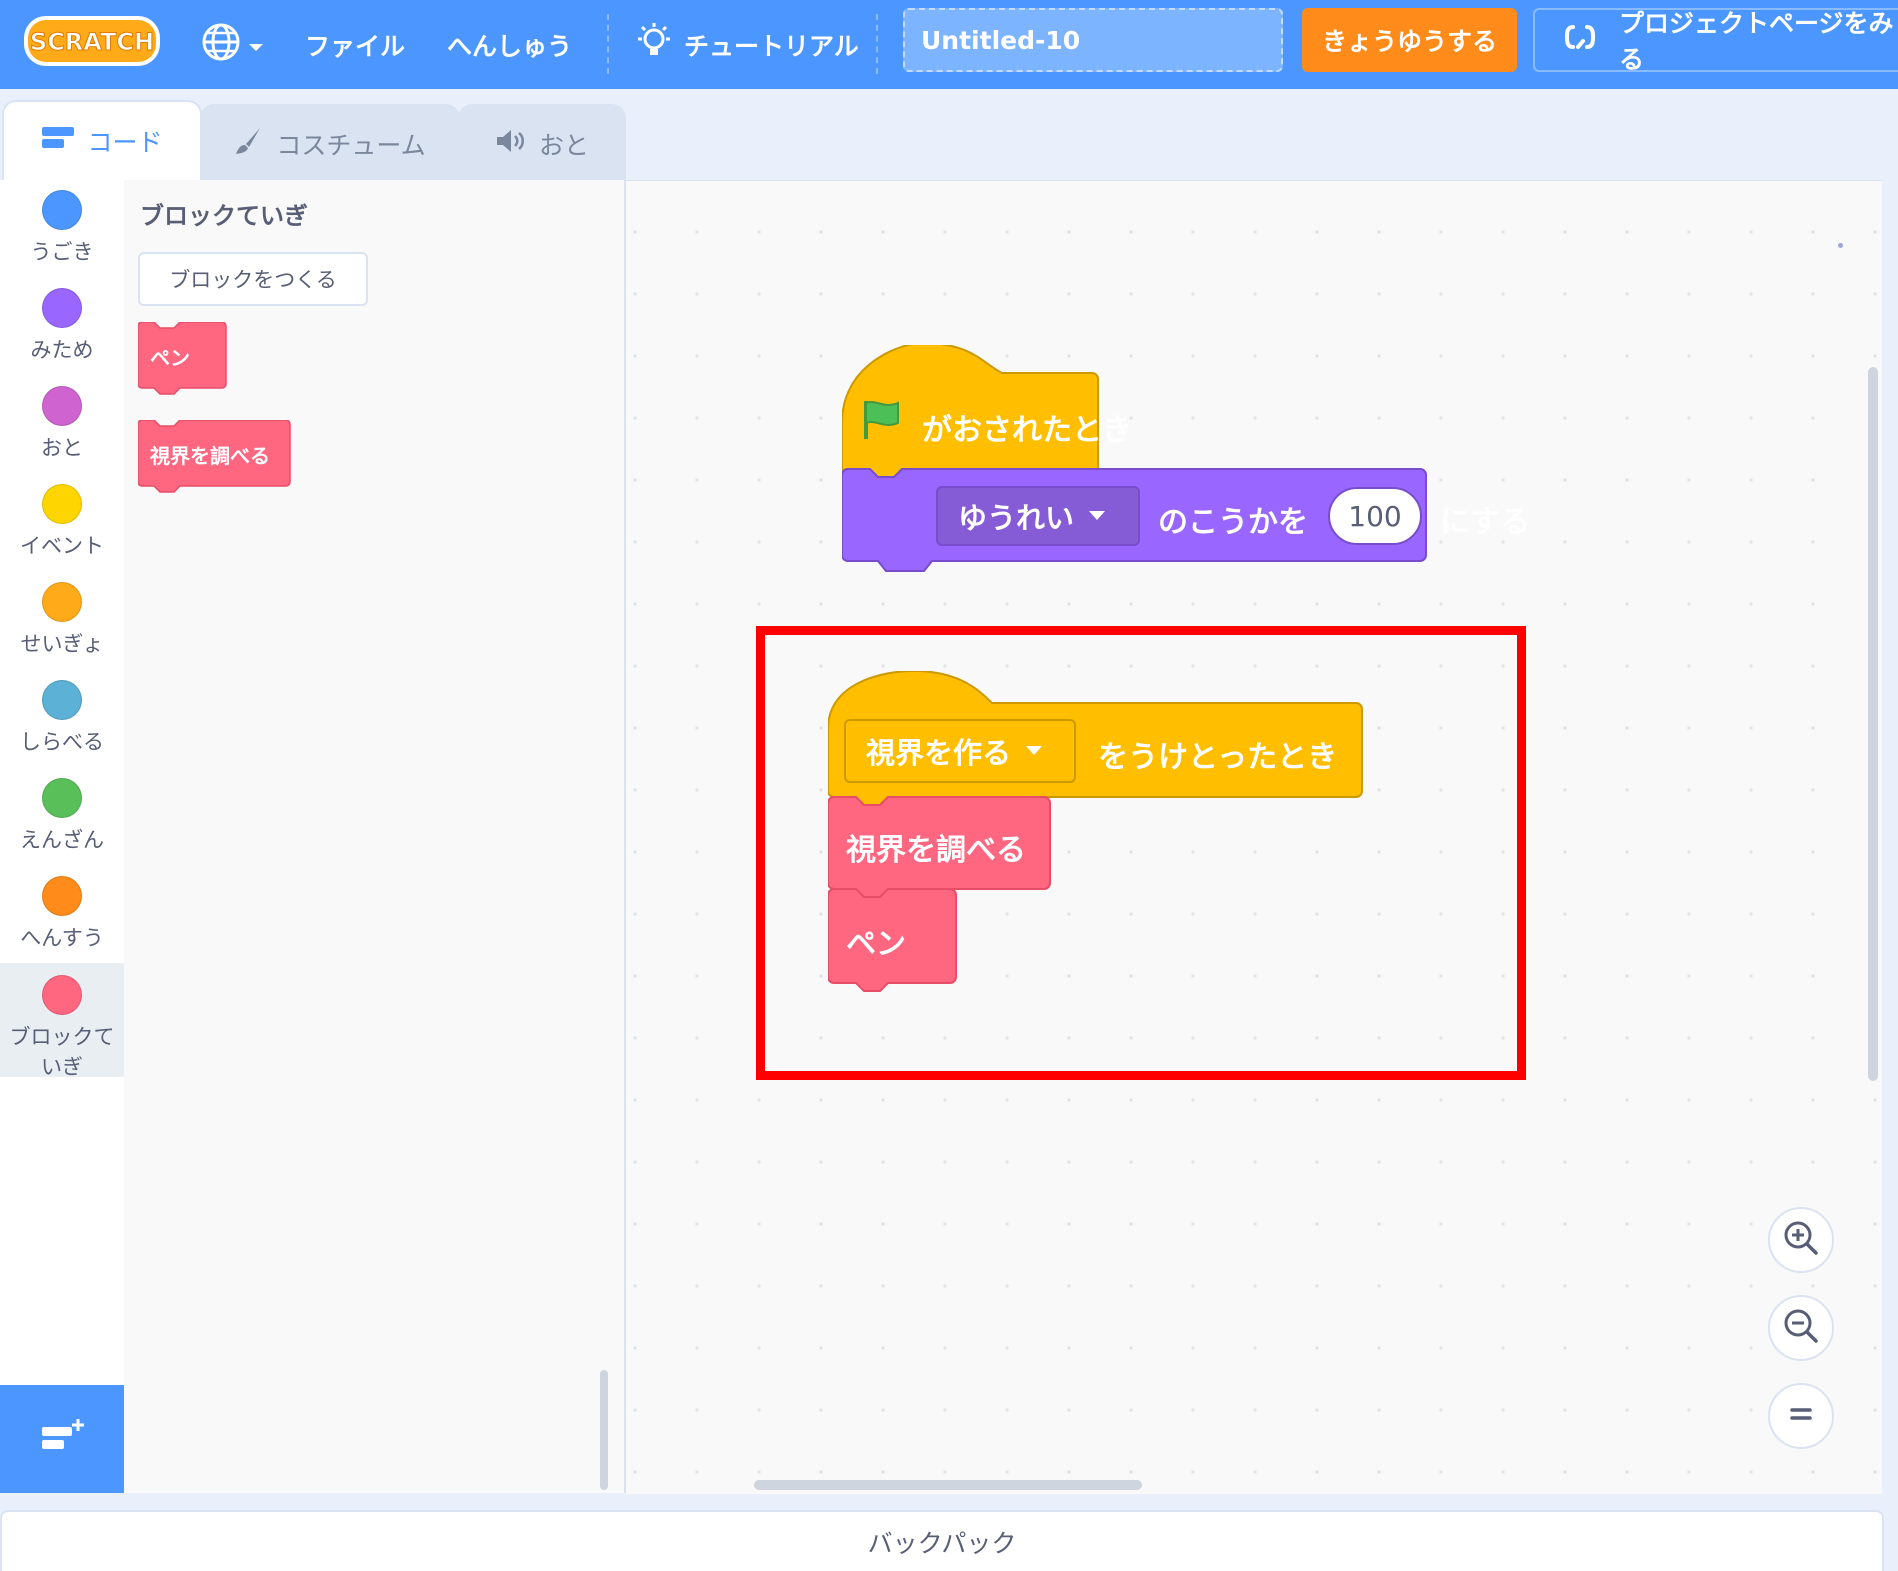 The image size is (1898, 1571). Describe the element at coordinates (224, 216) in the screenshot. I see `palette-section-title: ブロックていぎ` at that location.